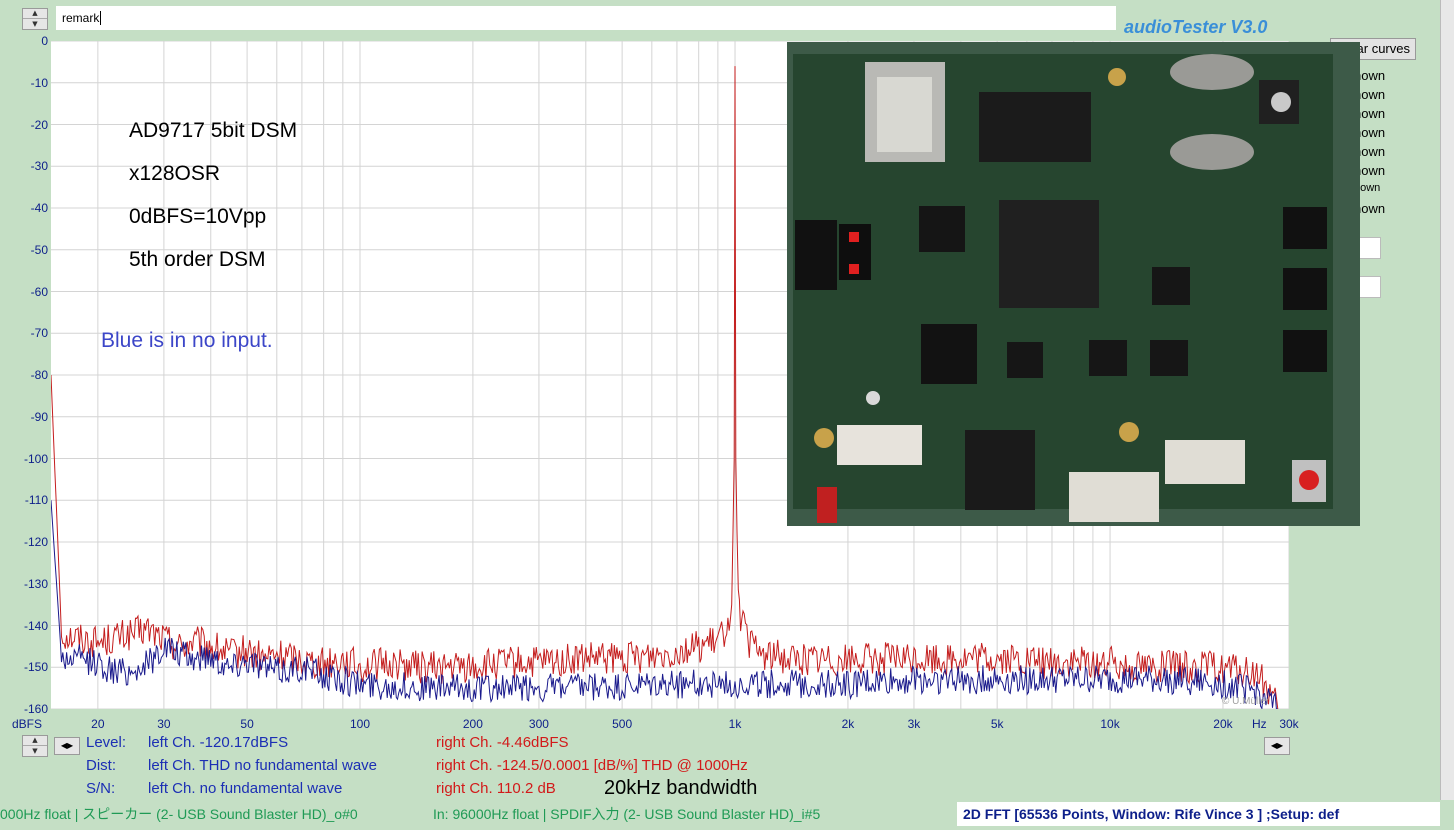 The height and width of the screenshot is (830, 1454). What do you see at coordinates (106, 742) in the screenshot?
I see `level-label: Level:` at bounding box center [106, 742].